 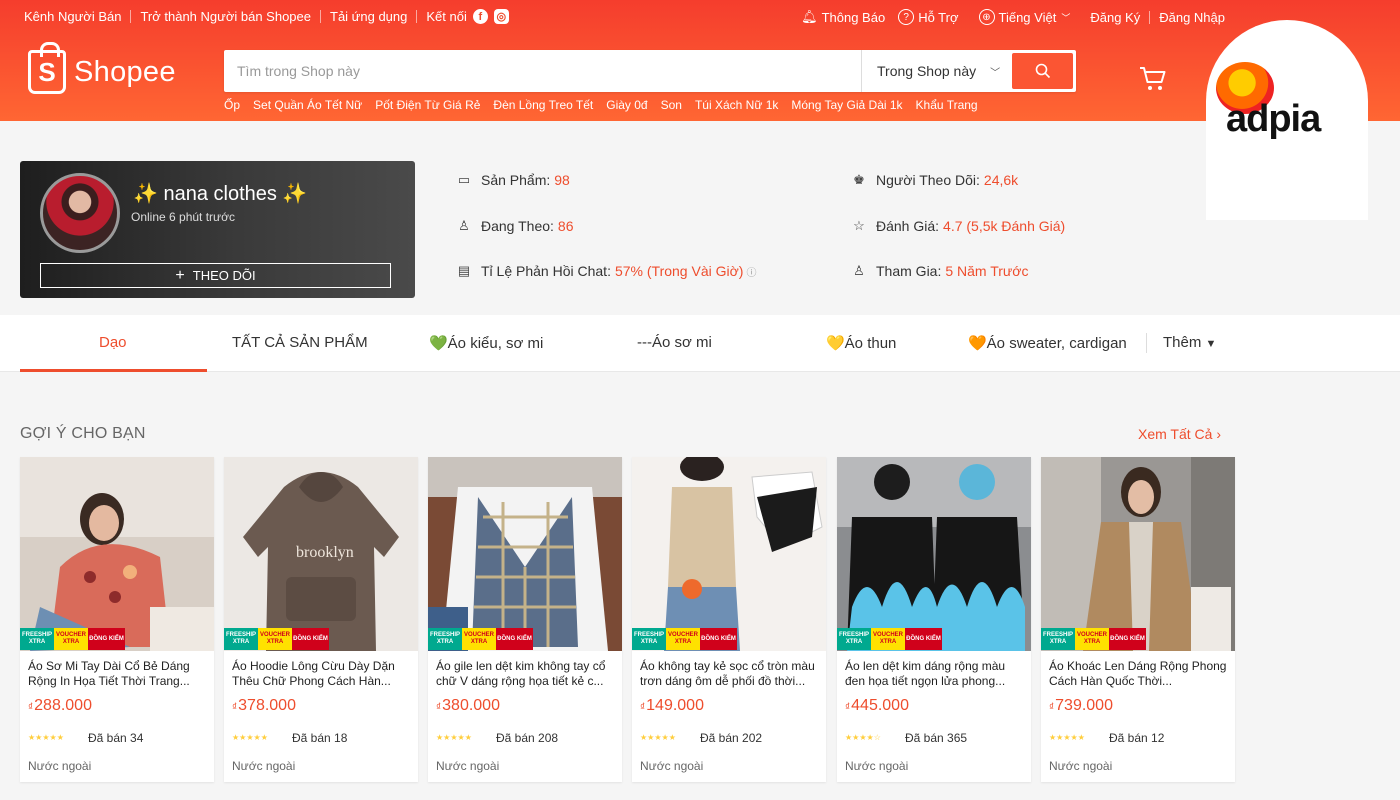 I want to click on tab-more: Thêm ▼, so click(x=1189, y=342).